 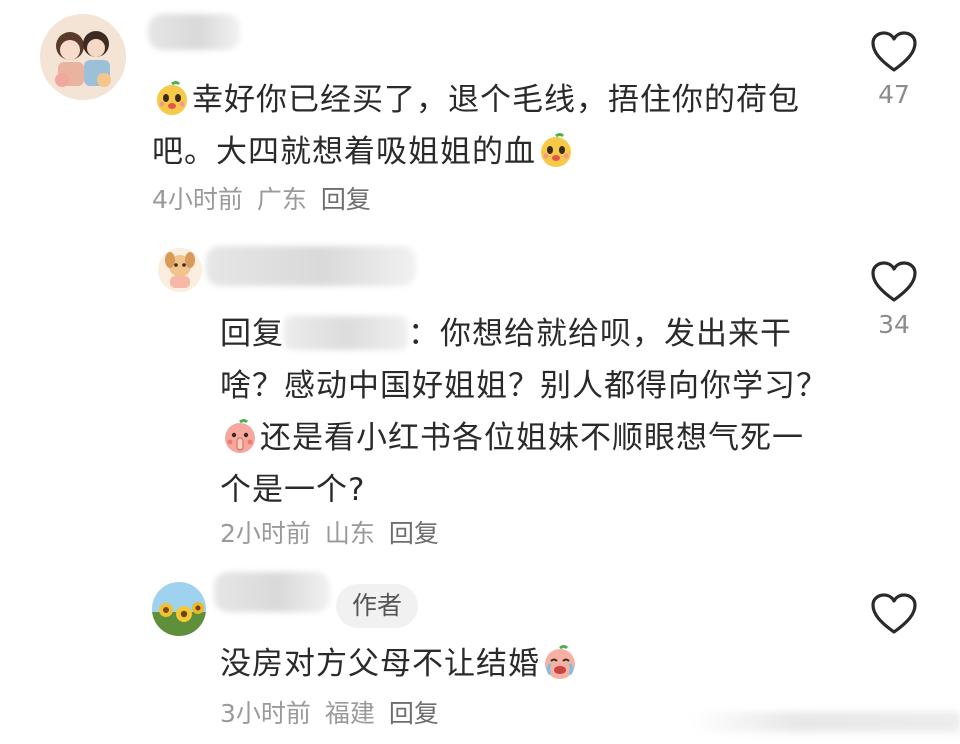 I want to click on like-count: 47, so click(x=894, y=94).